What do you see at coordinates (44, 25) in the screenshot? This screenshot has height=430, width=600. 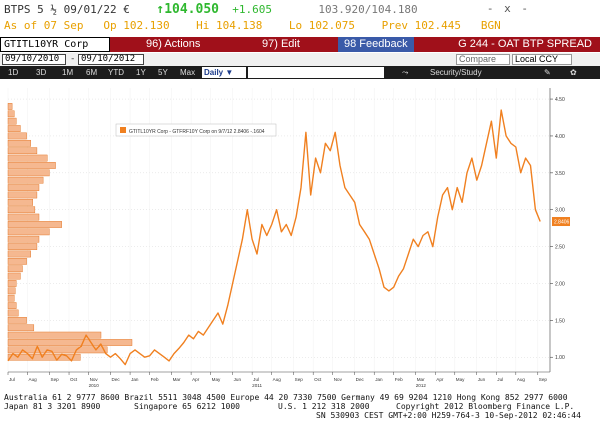 I see `quote-asof: As of 07 Sep` at bounding box center [44, 25].